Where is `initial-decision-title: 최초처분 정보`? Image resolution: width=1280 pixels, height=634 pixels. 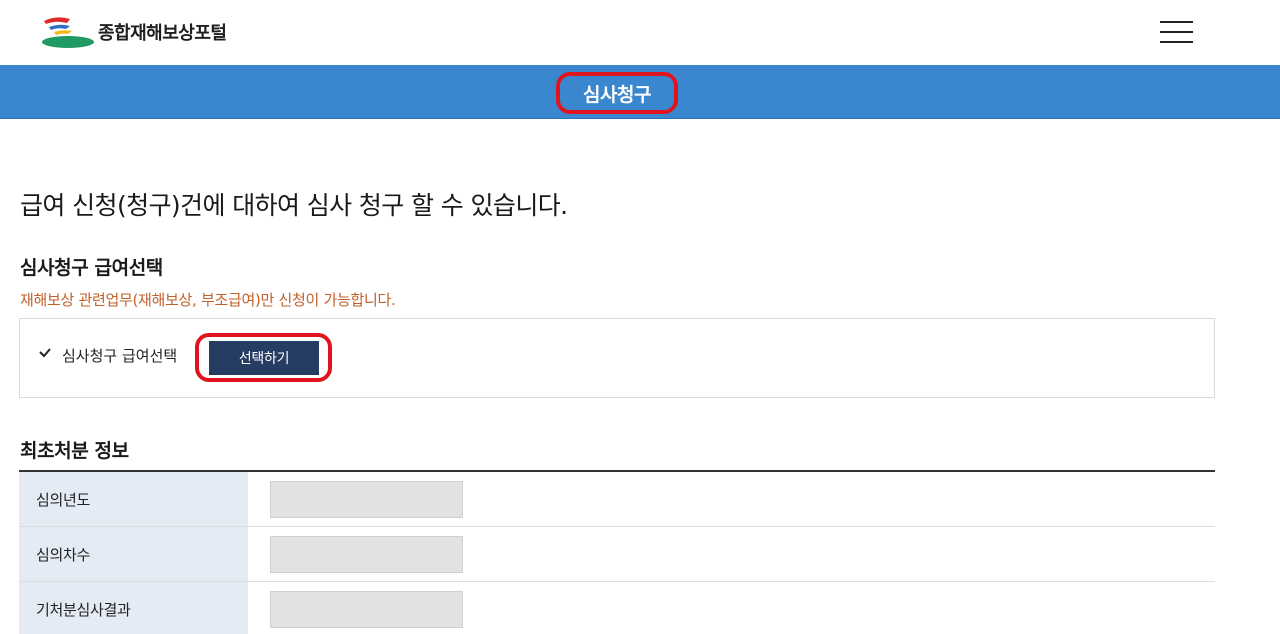 initial-decision-title: 최초처분 정보 is located at coordinates (74, 451).